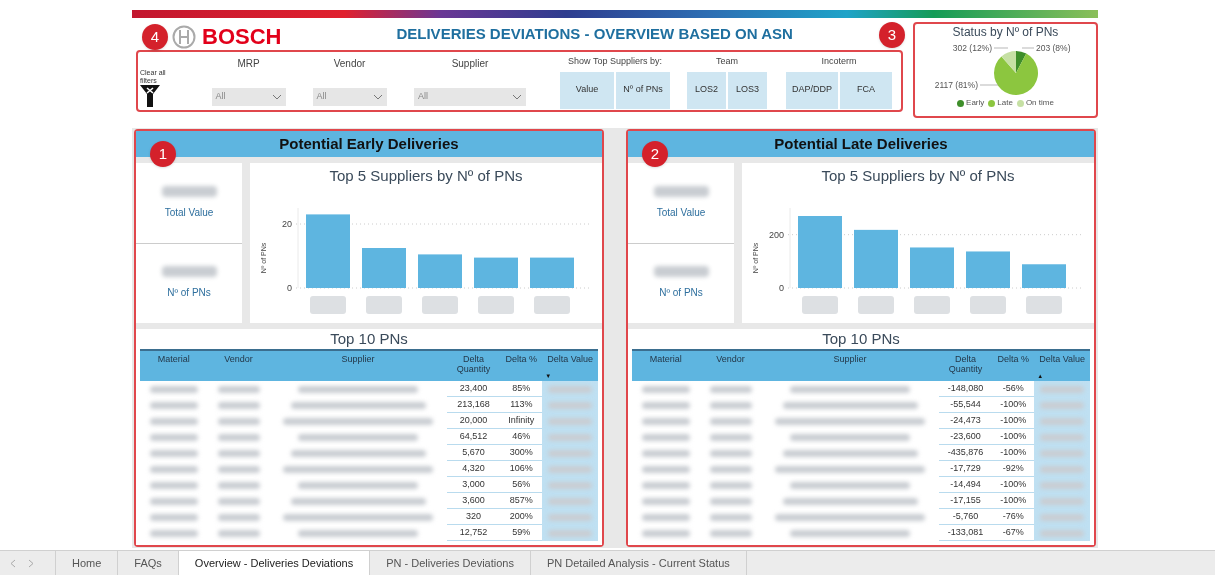  Describe the element at coordinates (965, 389) in the screenshot. I see `table-cell: -148,080` at that location.